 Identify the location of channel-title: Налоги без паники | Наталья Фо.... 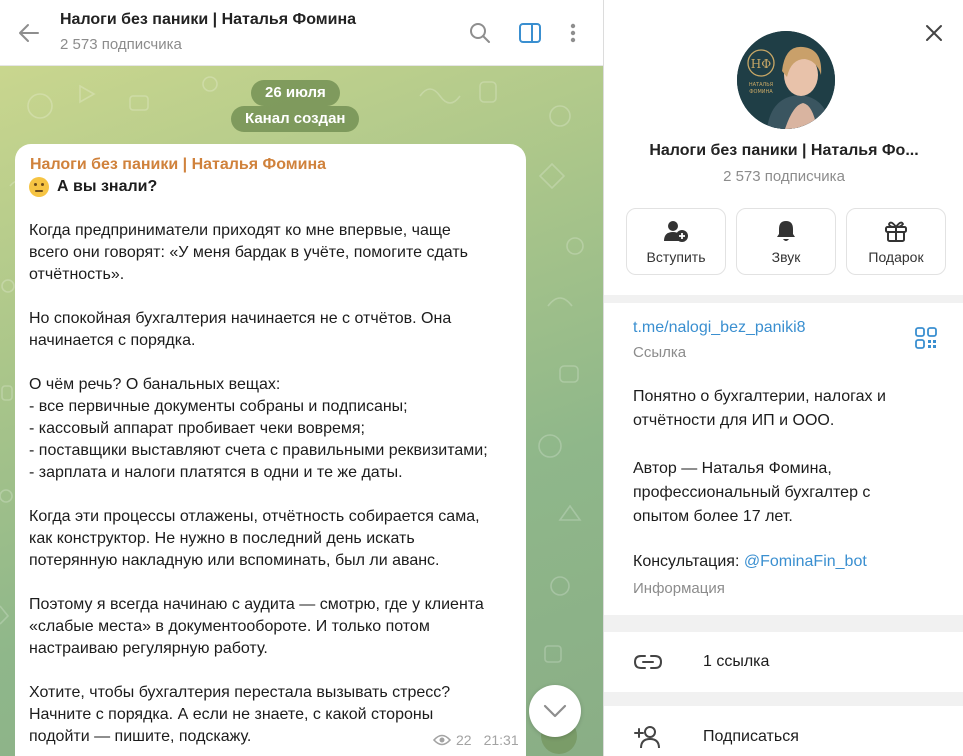
(784, 150).